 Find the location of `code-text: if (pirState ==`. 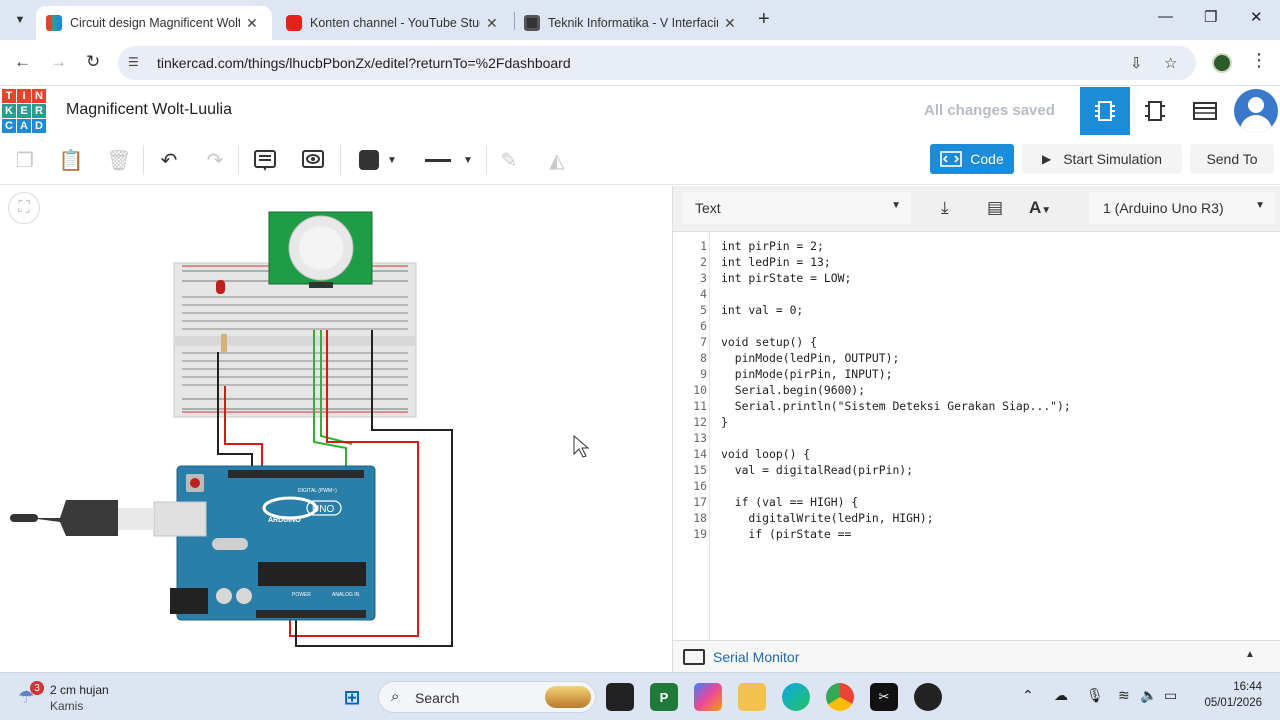

code-text: if (pirState == is located at coordinates (786, 534).